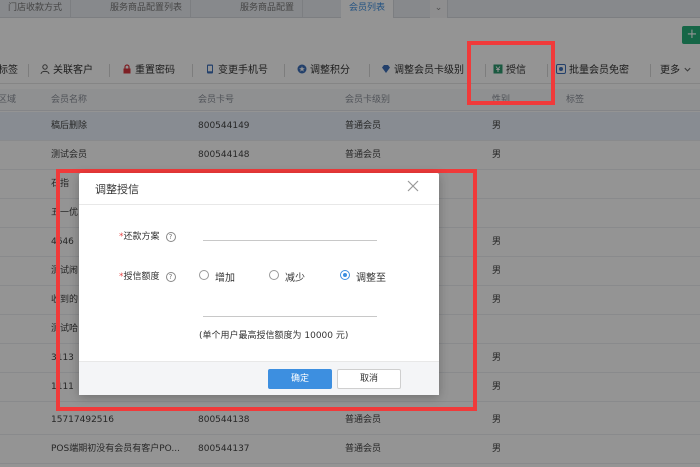 This screenshot has height=467, width=700. I want to click on radio-increase-label: 增加, so click(225, 276).